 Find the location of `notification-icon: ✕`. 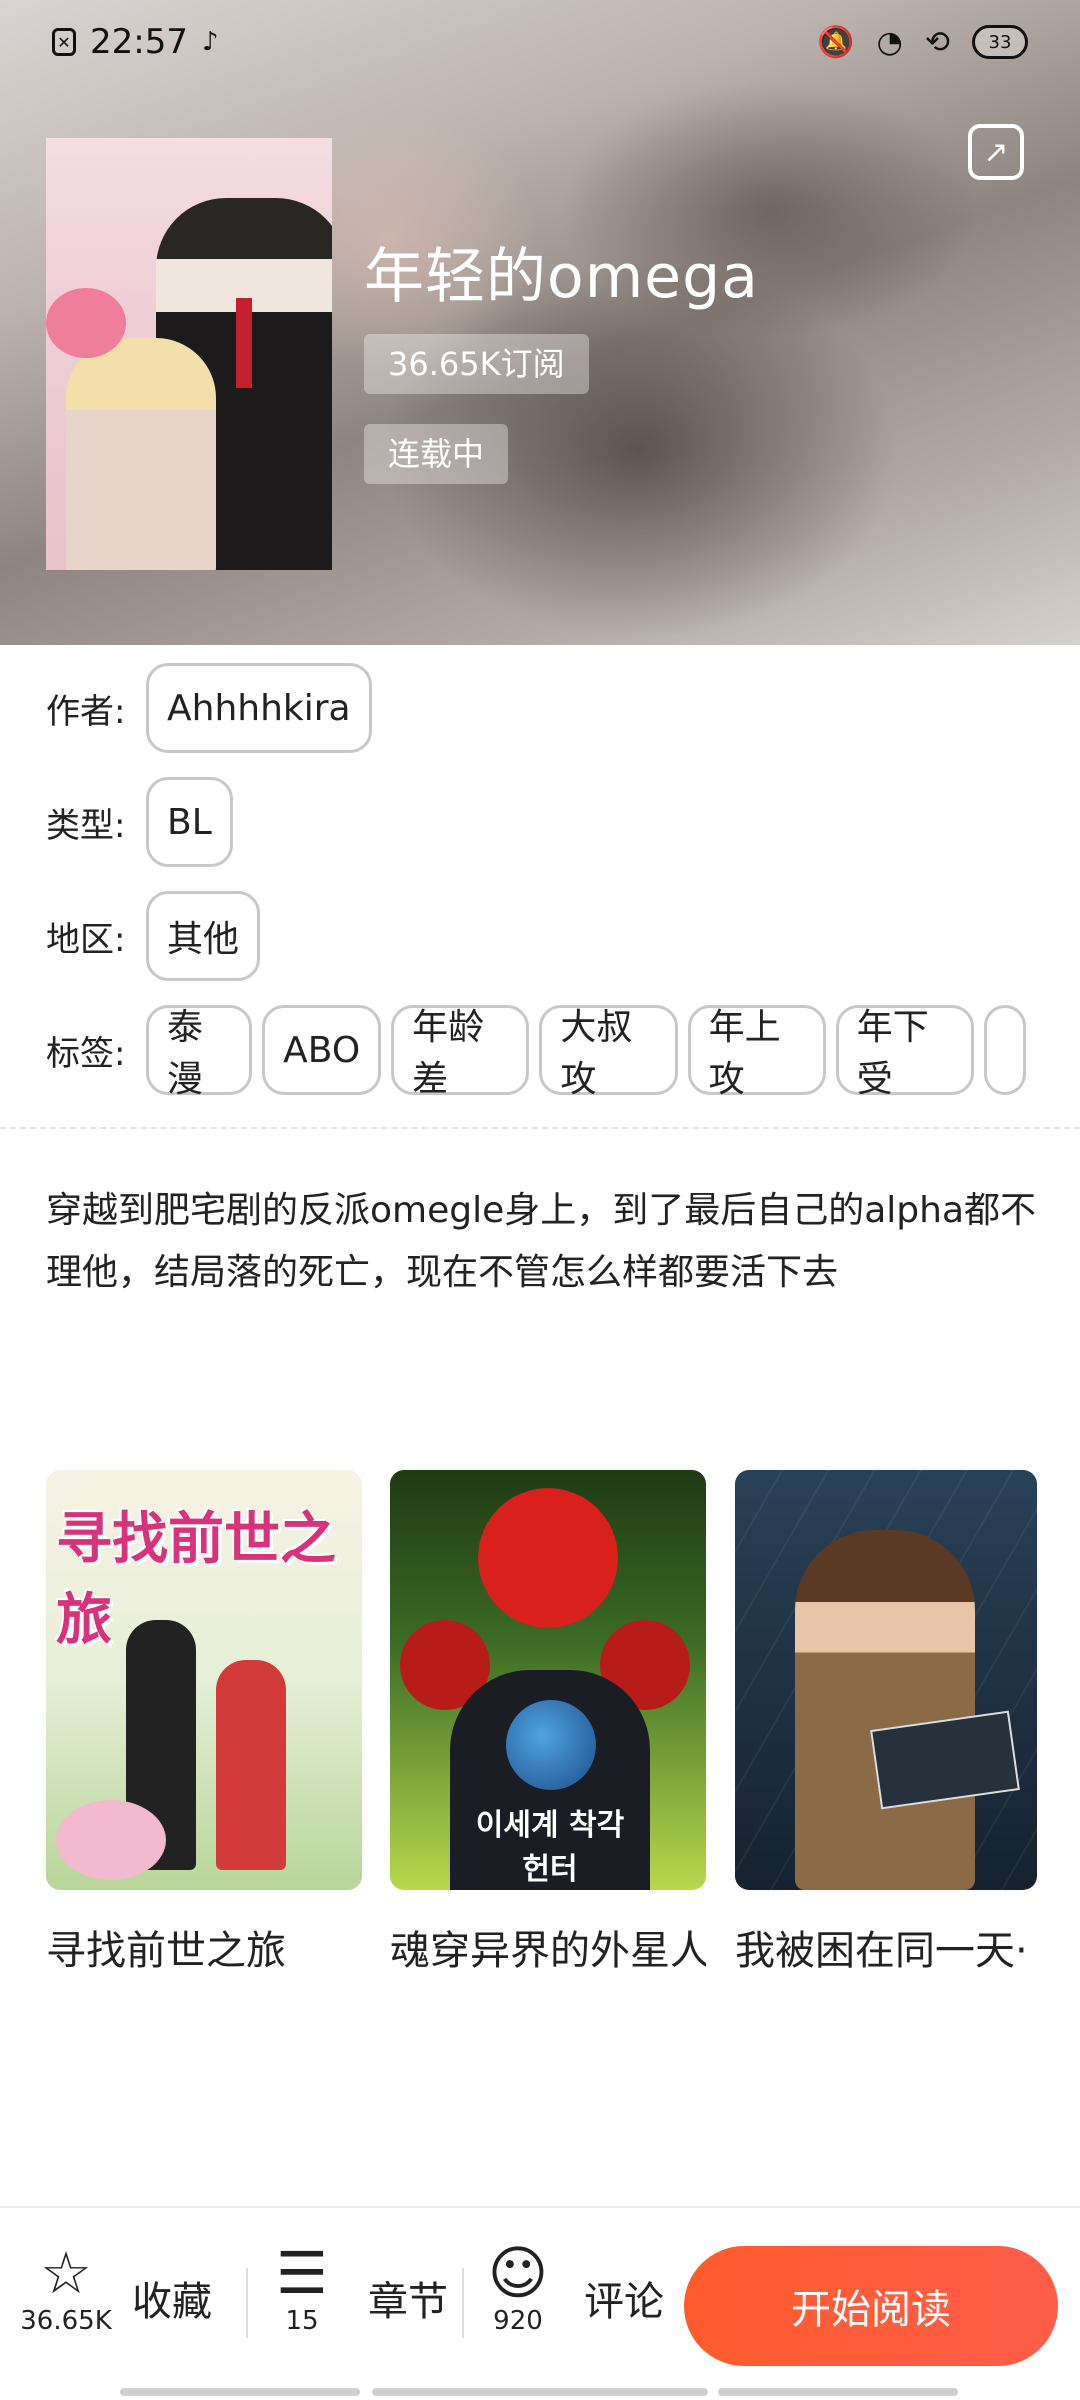

notification-icon: ✕ is located at coordinates (64, 42).